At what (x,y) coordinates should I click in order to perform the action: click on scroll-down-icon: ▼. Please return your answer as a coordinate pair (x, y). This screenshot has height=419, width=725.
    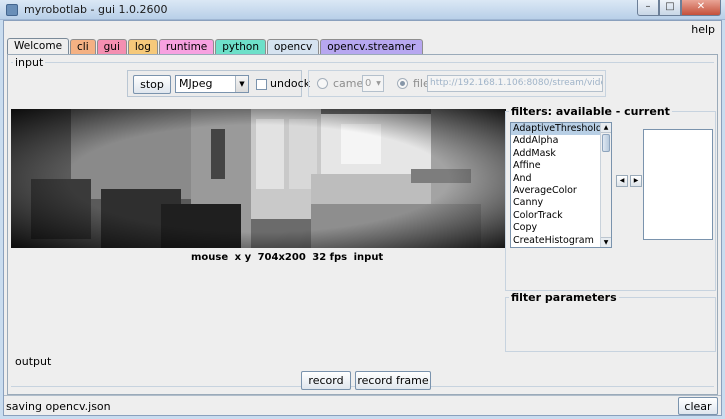
    Looking at the image, I should click on (606, 242).